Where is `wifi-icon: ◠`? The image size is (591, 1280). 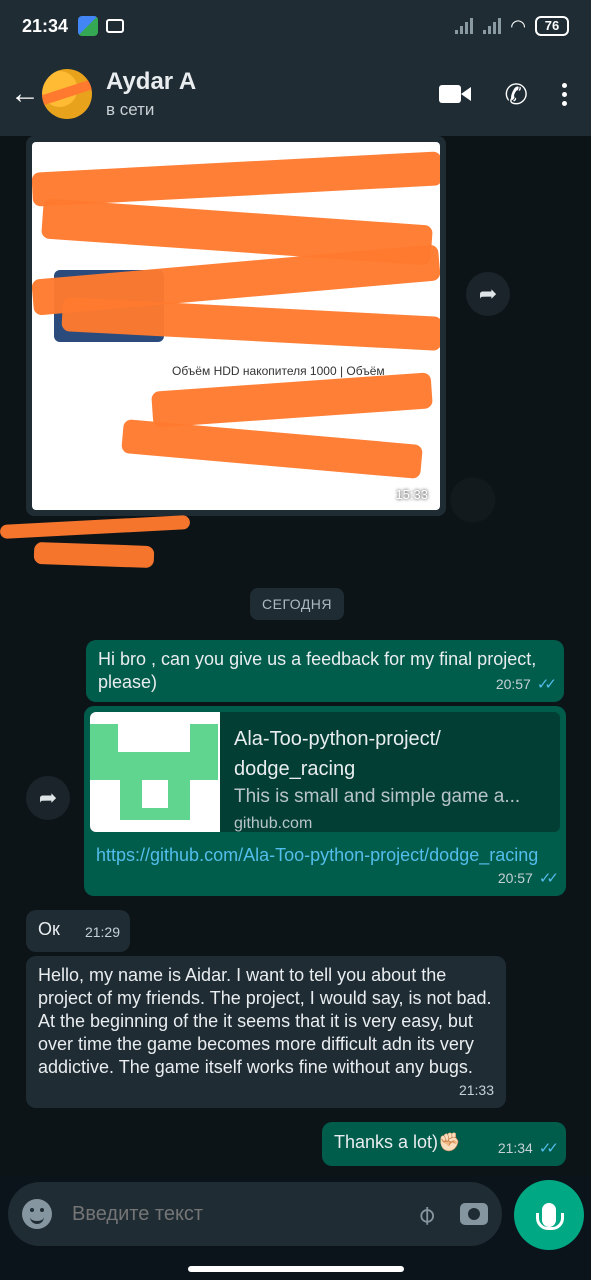
wifi-icon: ◠ is located at coordinates (518, 25).